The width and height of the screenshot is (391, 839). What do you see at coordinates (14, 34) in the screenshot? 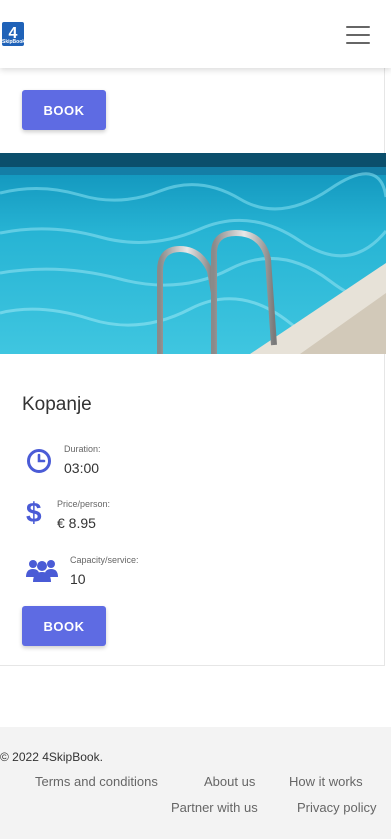
I see `brand-logo: 4 SkipBook` at bounding box center [14, 34].